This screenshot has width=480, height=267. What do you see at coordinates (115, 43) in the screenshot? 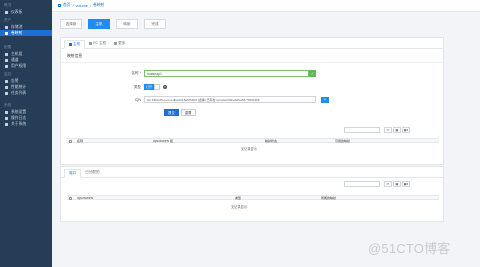
I see `more-icon` at bounding box center [115, 43].